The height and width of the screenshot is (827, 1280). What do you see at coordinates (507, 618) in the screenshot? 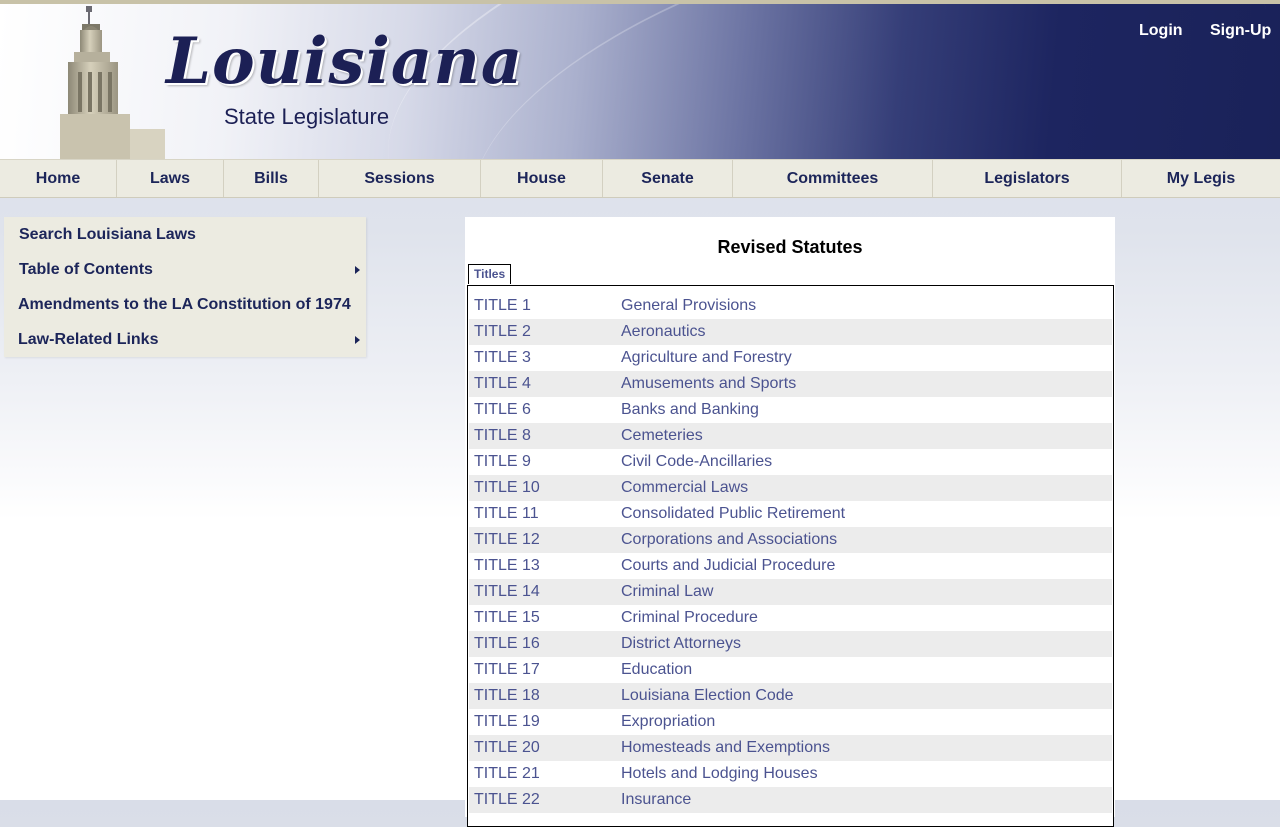
I see `title-number-link: TITLE 15` at bounding box center [507, 618].